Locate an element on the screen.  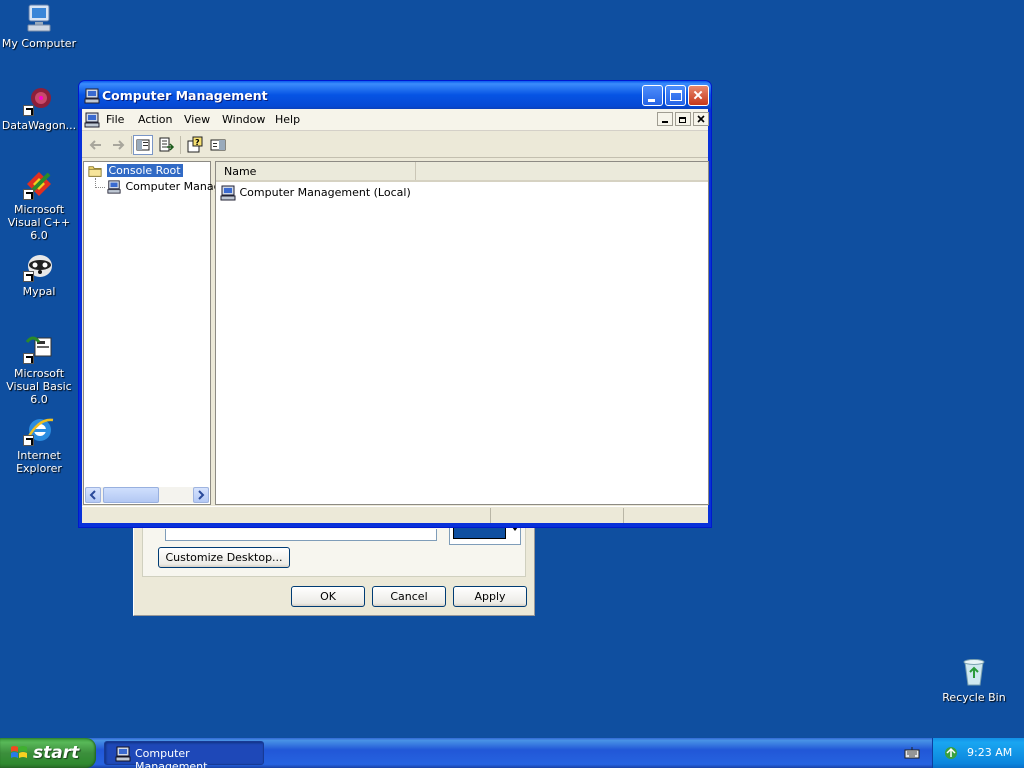
show-hide-console-tree-icon is located at coordinates (143, 145).